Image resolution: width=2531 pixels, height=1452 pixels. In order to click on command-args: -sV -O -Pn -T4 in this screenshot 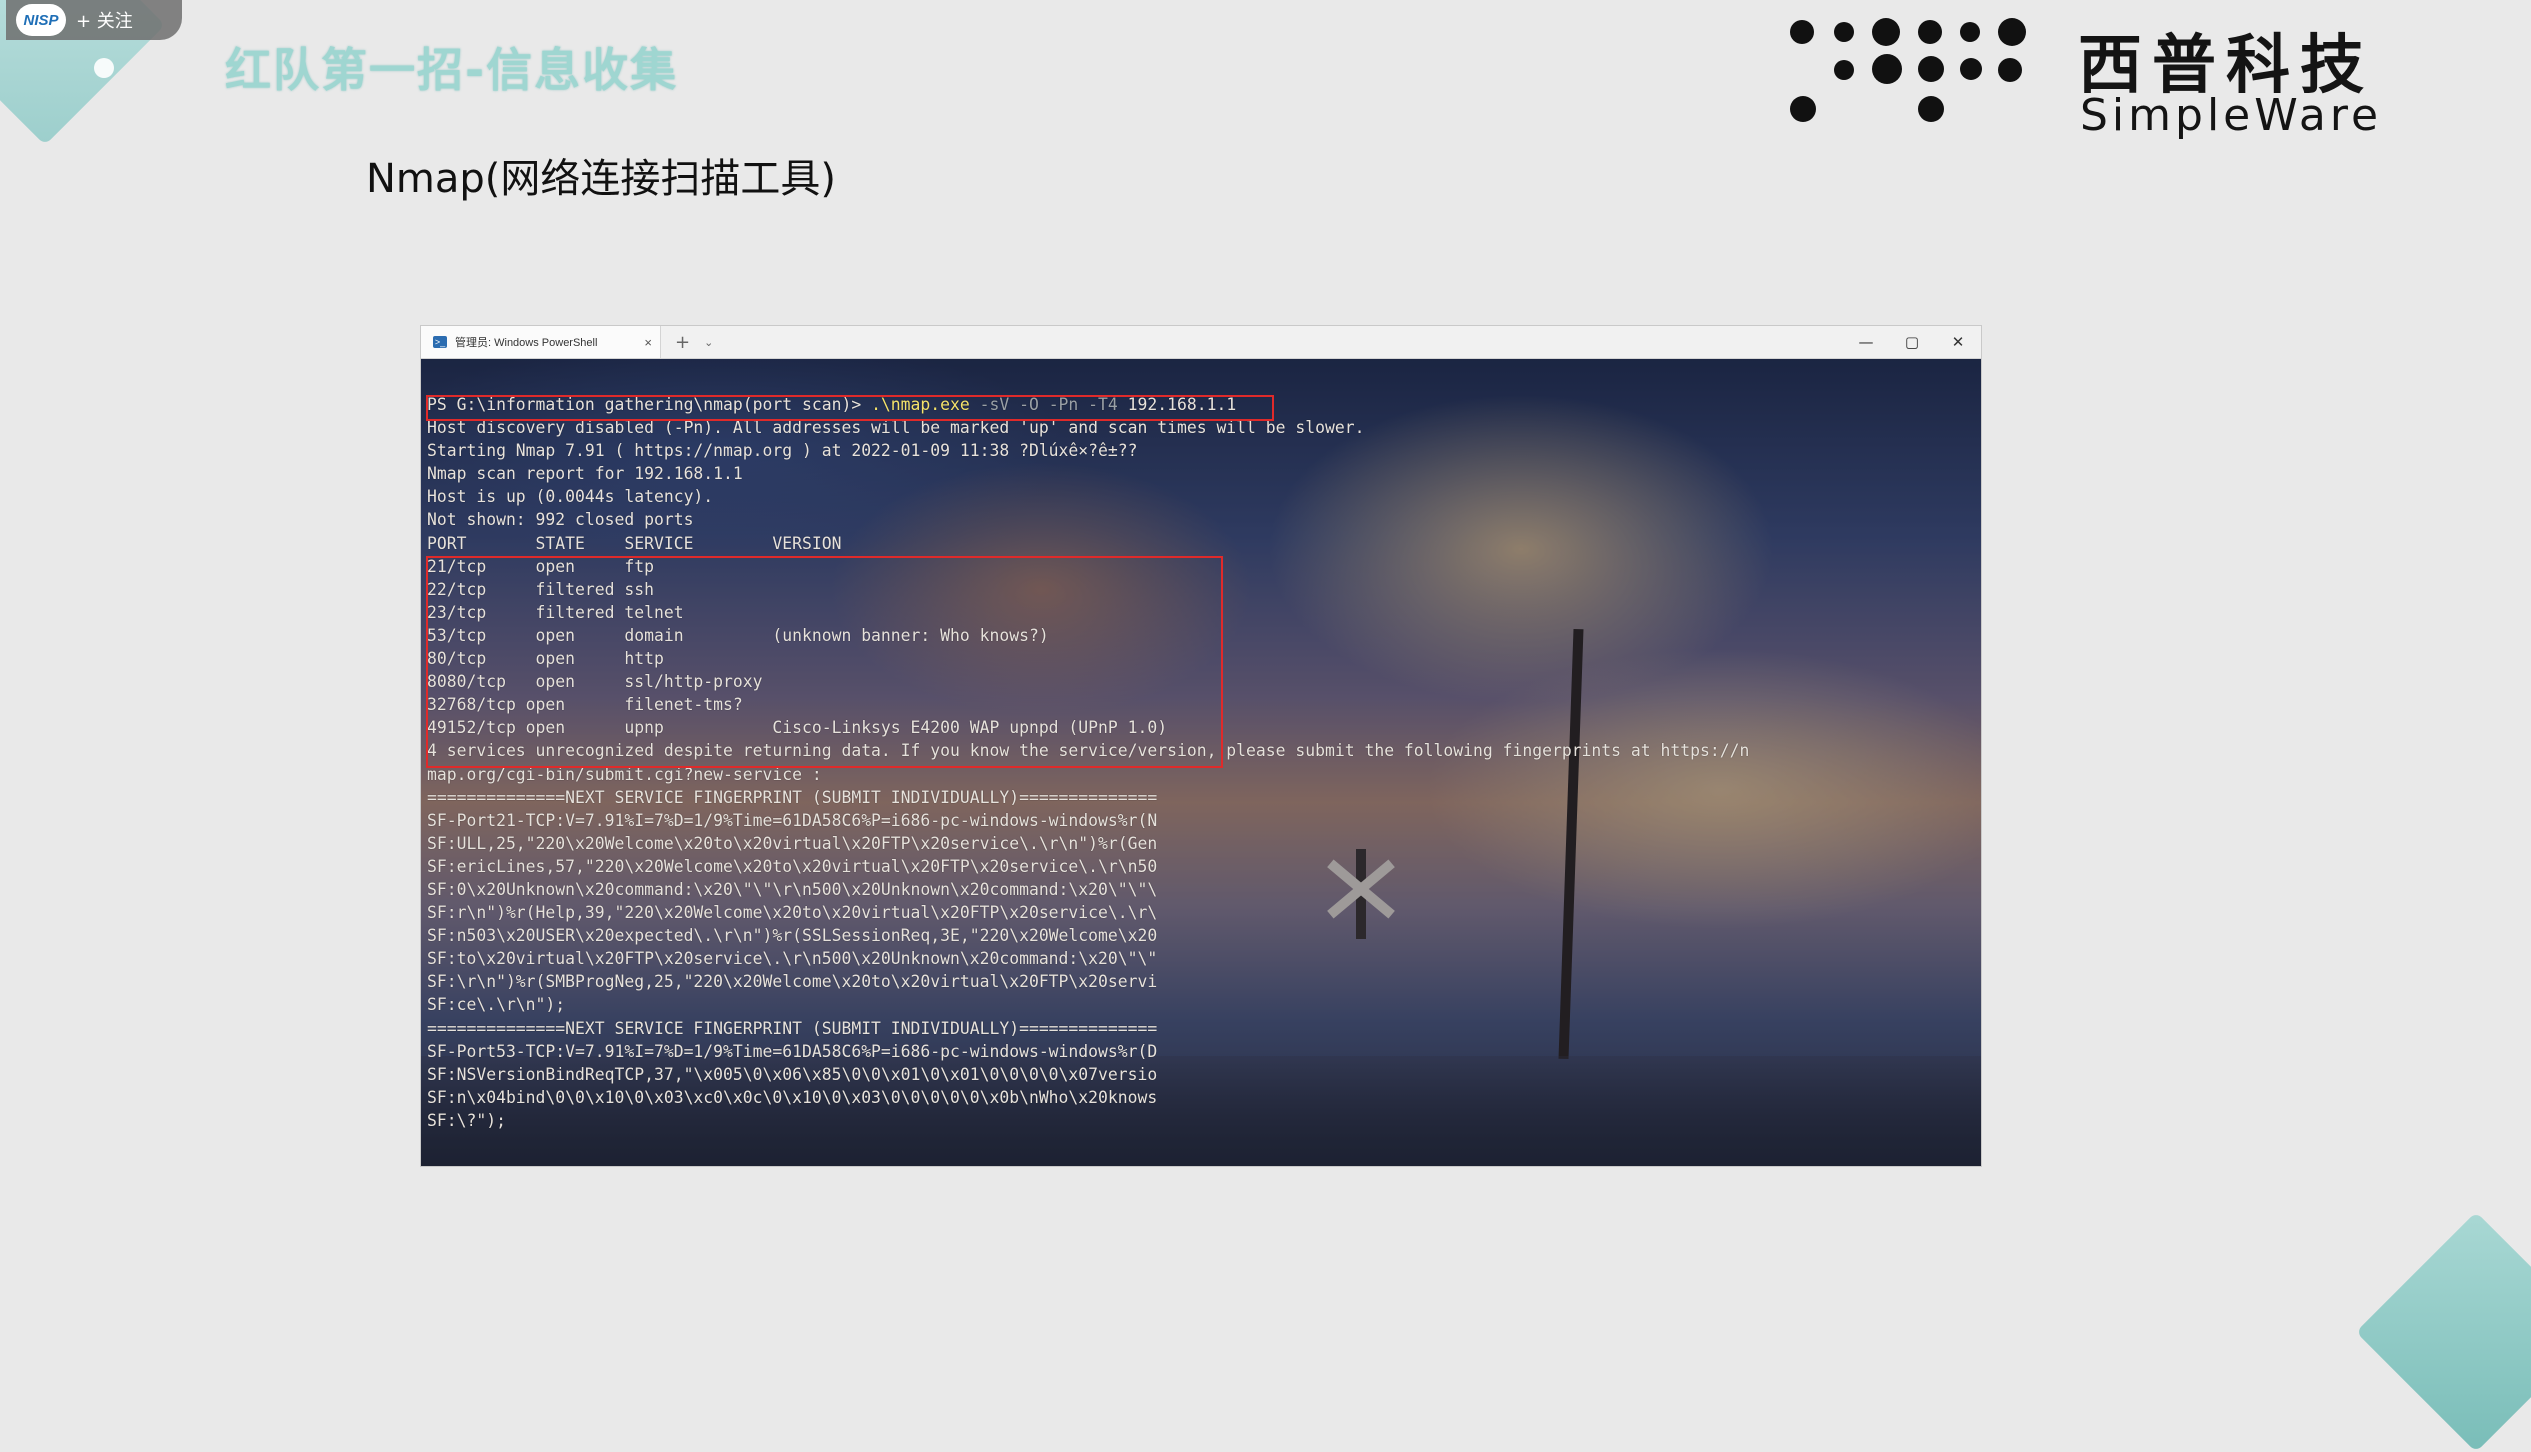, I will do `click(1043, 404)`.